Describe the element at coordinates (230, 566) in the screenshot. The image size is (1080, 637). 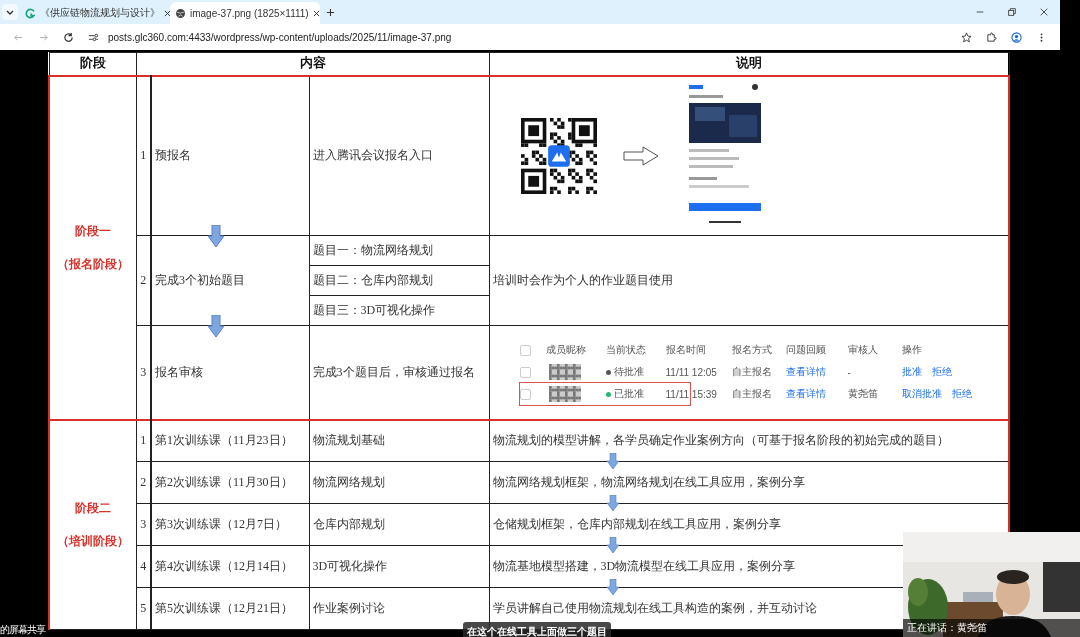
I see `table-cell: 第4次训练课（12月14日）` at that location.